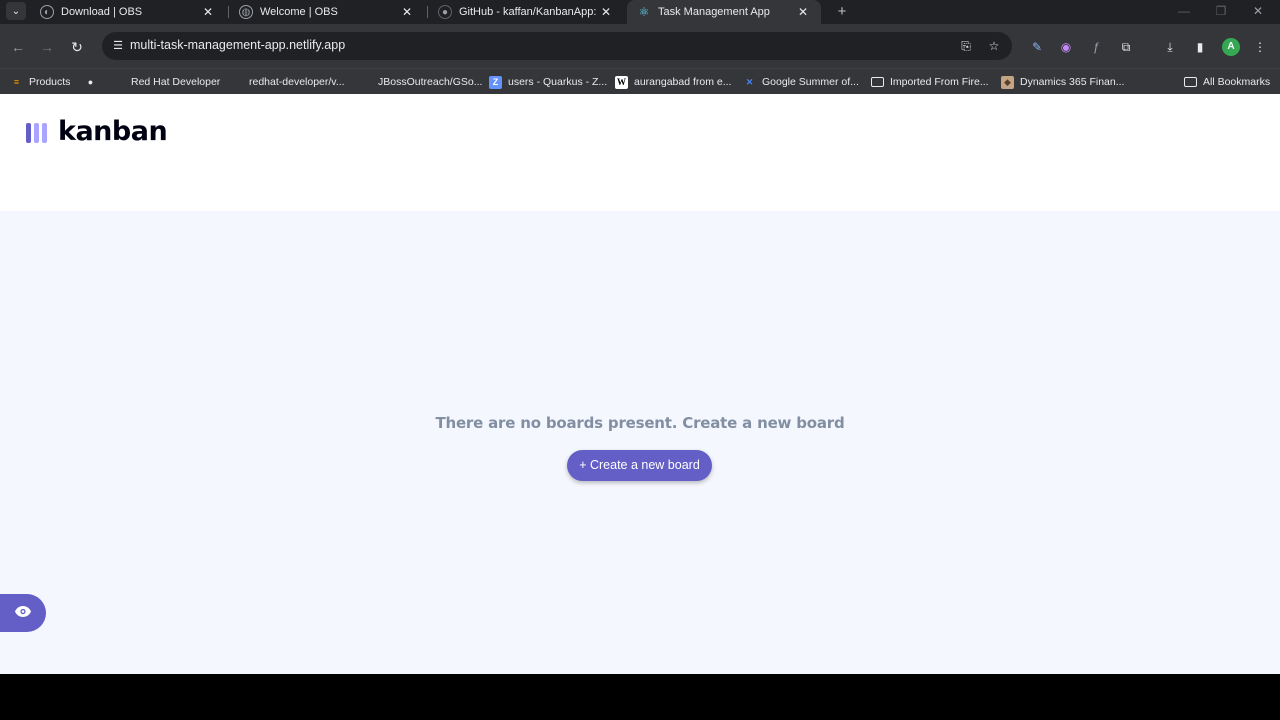 The image size is (1280, 720). I want to click on url-text: multi-task-management-app.netlify.app, so click(238, 45).